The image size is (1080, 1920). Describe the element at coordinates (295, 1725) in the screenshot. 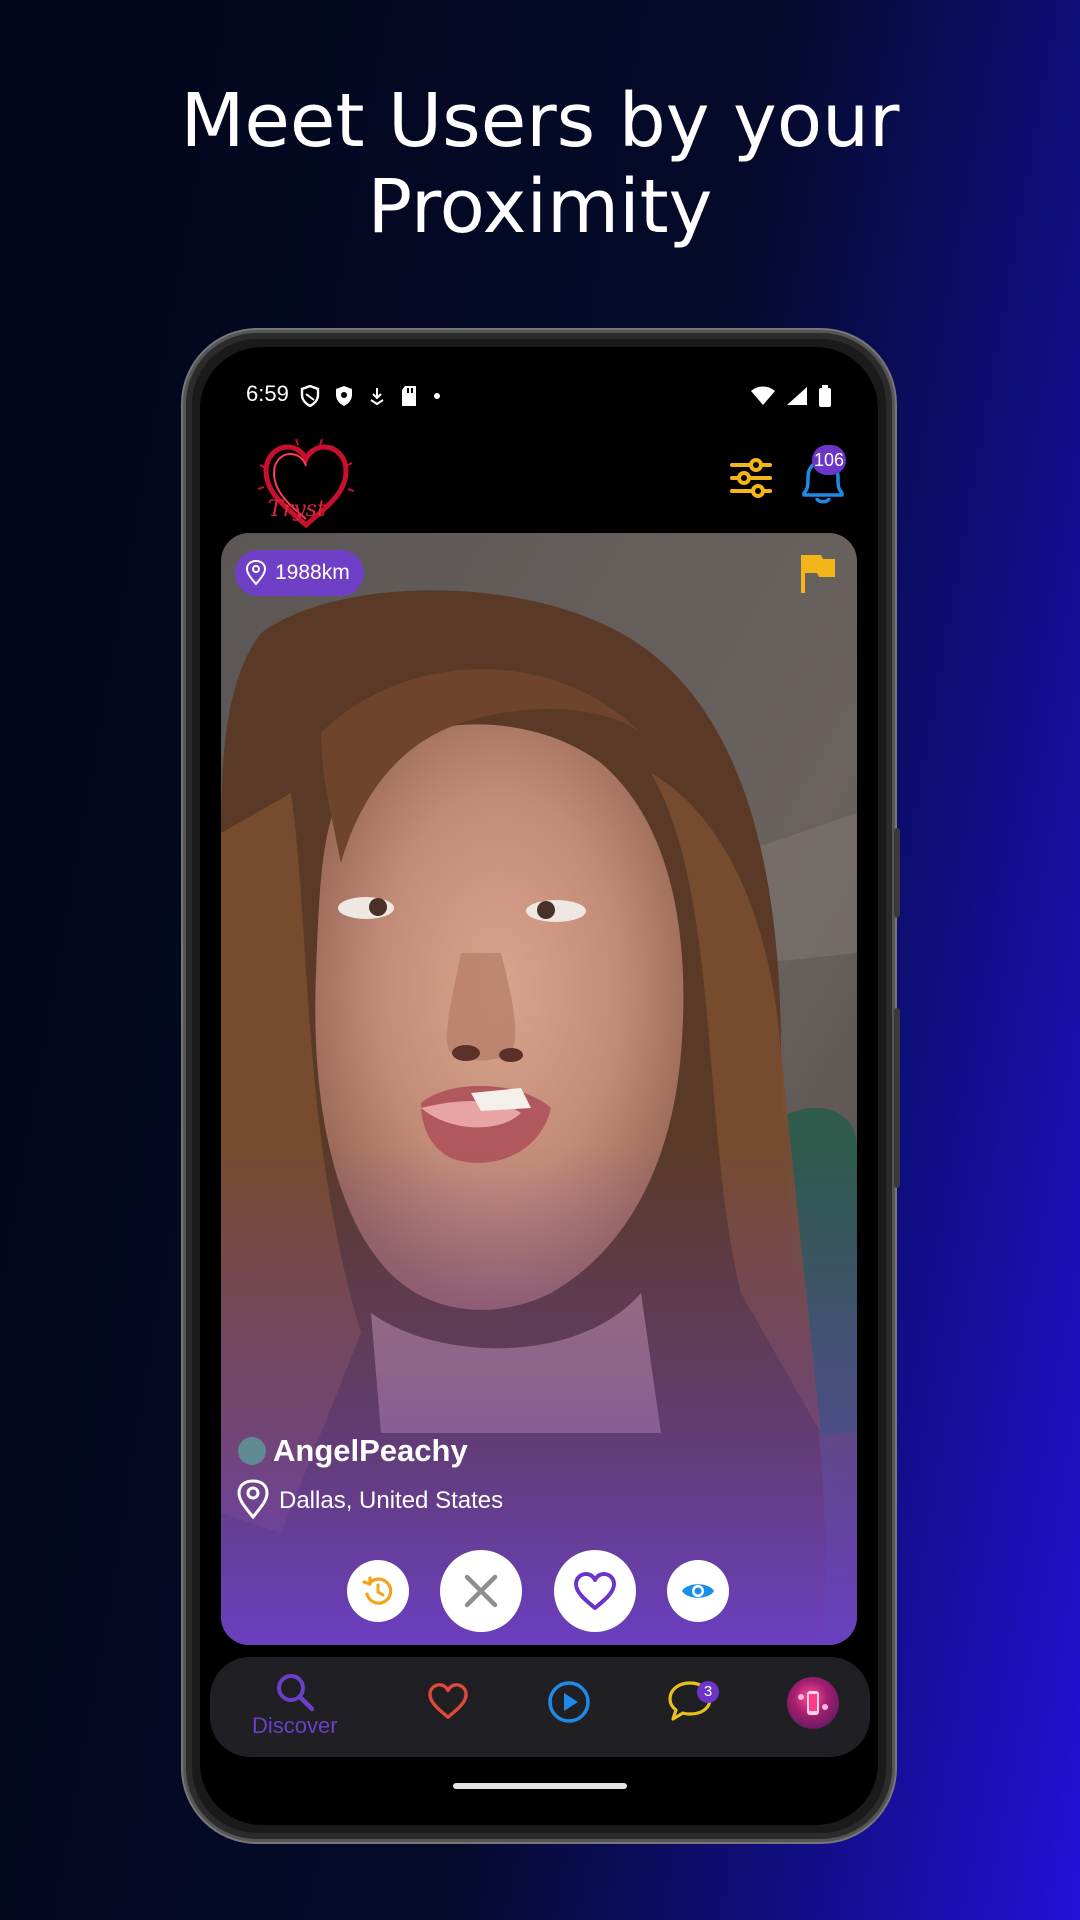

I see `nav-discover-label: Discover` at that location.